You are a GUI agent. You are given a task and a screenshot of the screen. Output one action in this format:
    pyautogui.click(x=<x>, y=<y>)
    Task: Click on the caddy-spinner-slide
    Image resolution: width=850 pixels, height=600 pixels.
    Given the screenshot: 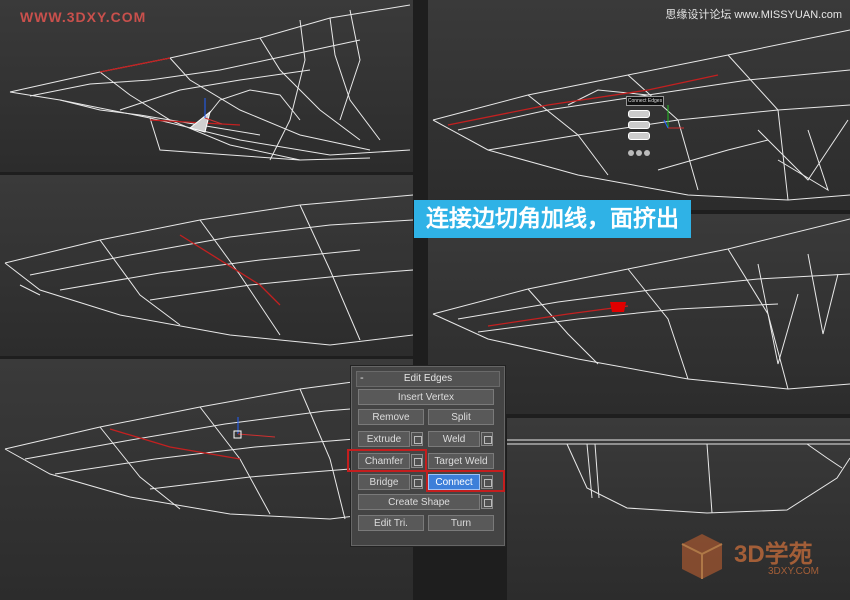 What is the action you would take?
    pyautogui.click(x=639, y=136)
    